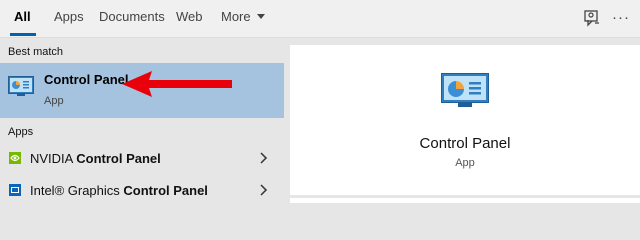  I want to click on list-item-nvidia-control-panel: NVIDIA Control Panel, so click(142, 158).